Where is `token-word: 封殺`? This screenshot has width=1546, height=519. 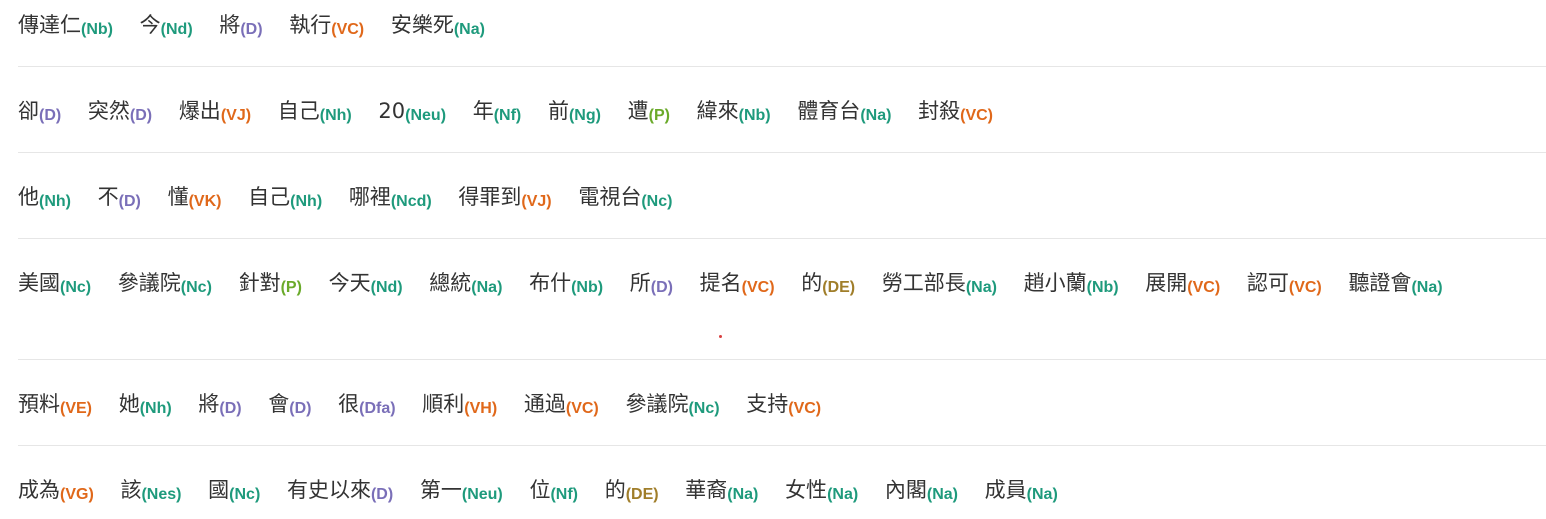
token-word: 封殺 is located at coordinates (939, 111).